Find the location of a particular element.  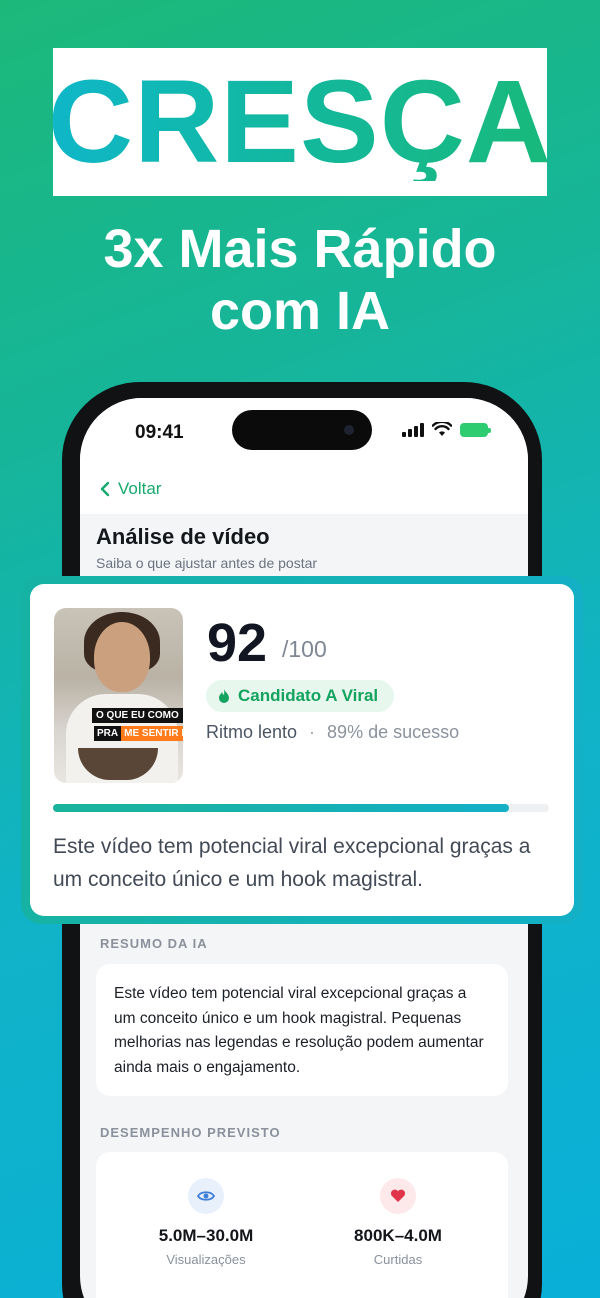

viral-badge: Candidato A Viral is located at coordinates (300, 696).